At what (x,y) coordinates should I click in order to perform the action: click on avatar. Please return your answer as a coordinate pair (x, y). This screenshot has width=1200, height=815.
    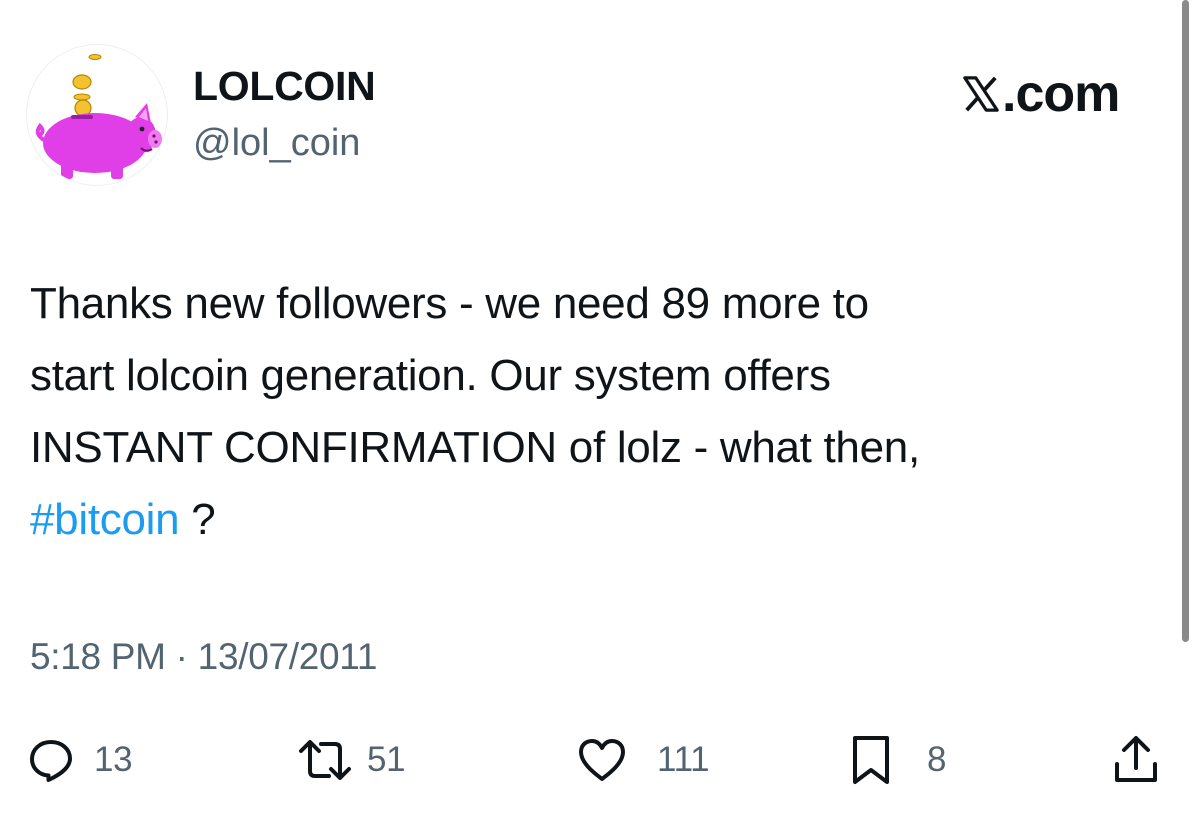
    Looking at the image, I should click on (97, 115).